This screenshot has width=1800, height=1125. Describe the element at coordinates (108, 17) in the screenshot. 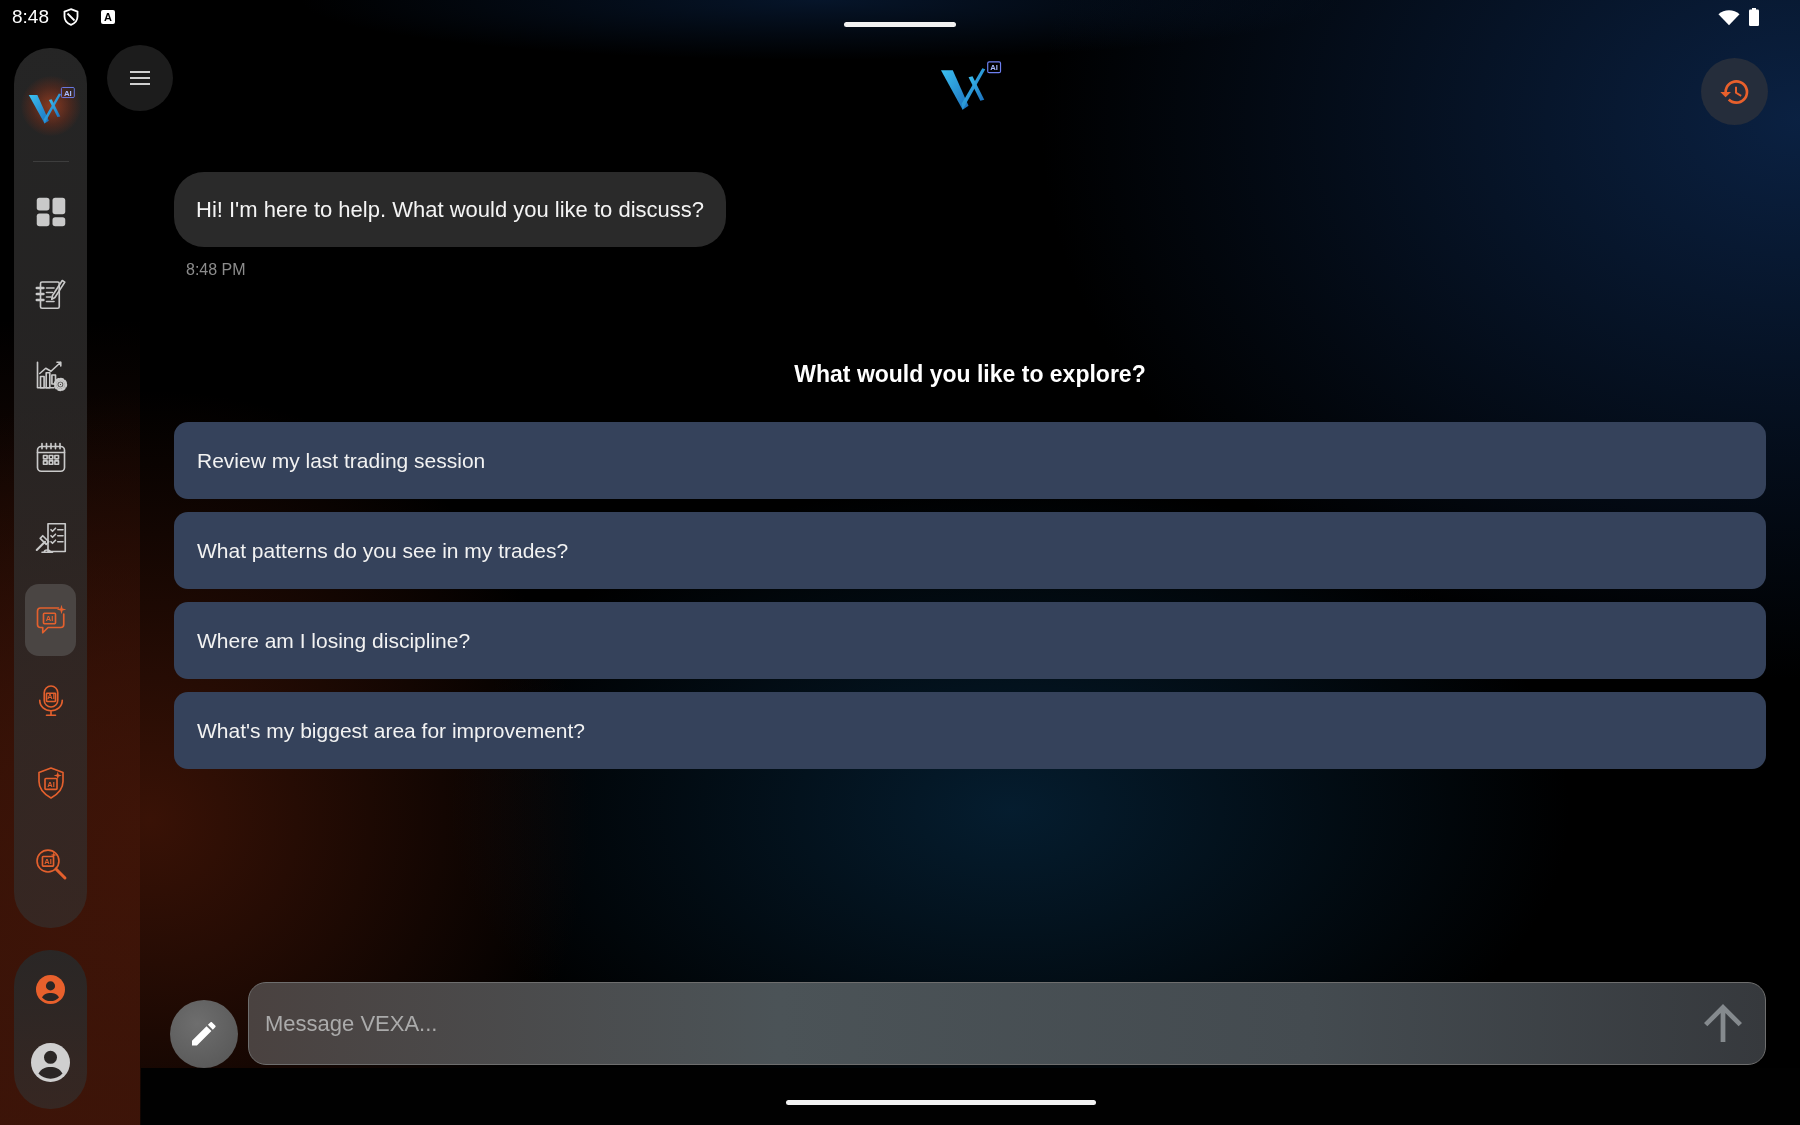

I see `notification-icon: A` at that location.